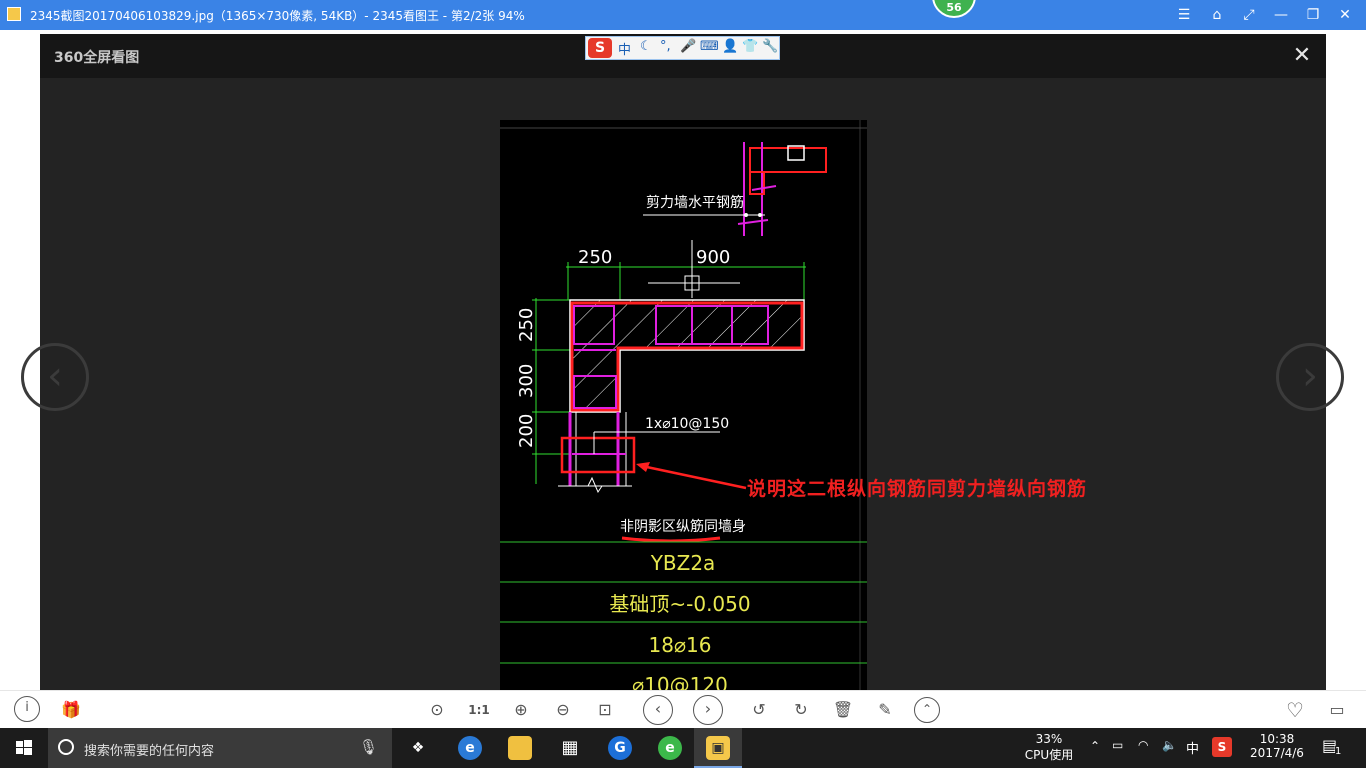 The width and height of the screenshot is (1366, 771). I want to click on viewer-logo: 360全屏看图, so click(97, 58).